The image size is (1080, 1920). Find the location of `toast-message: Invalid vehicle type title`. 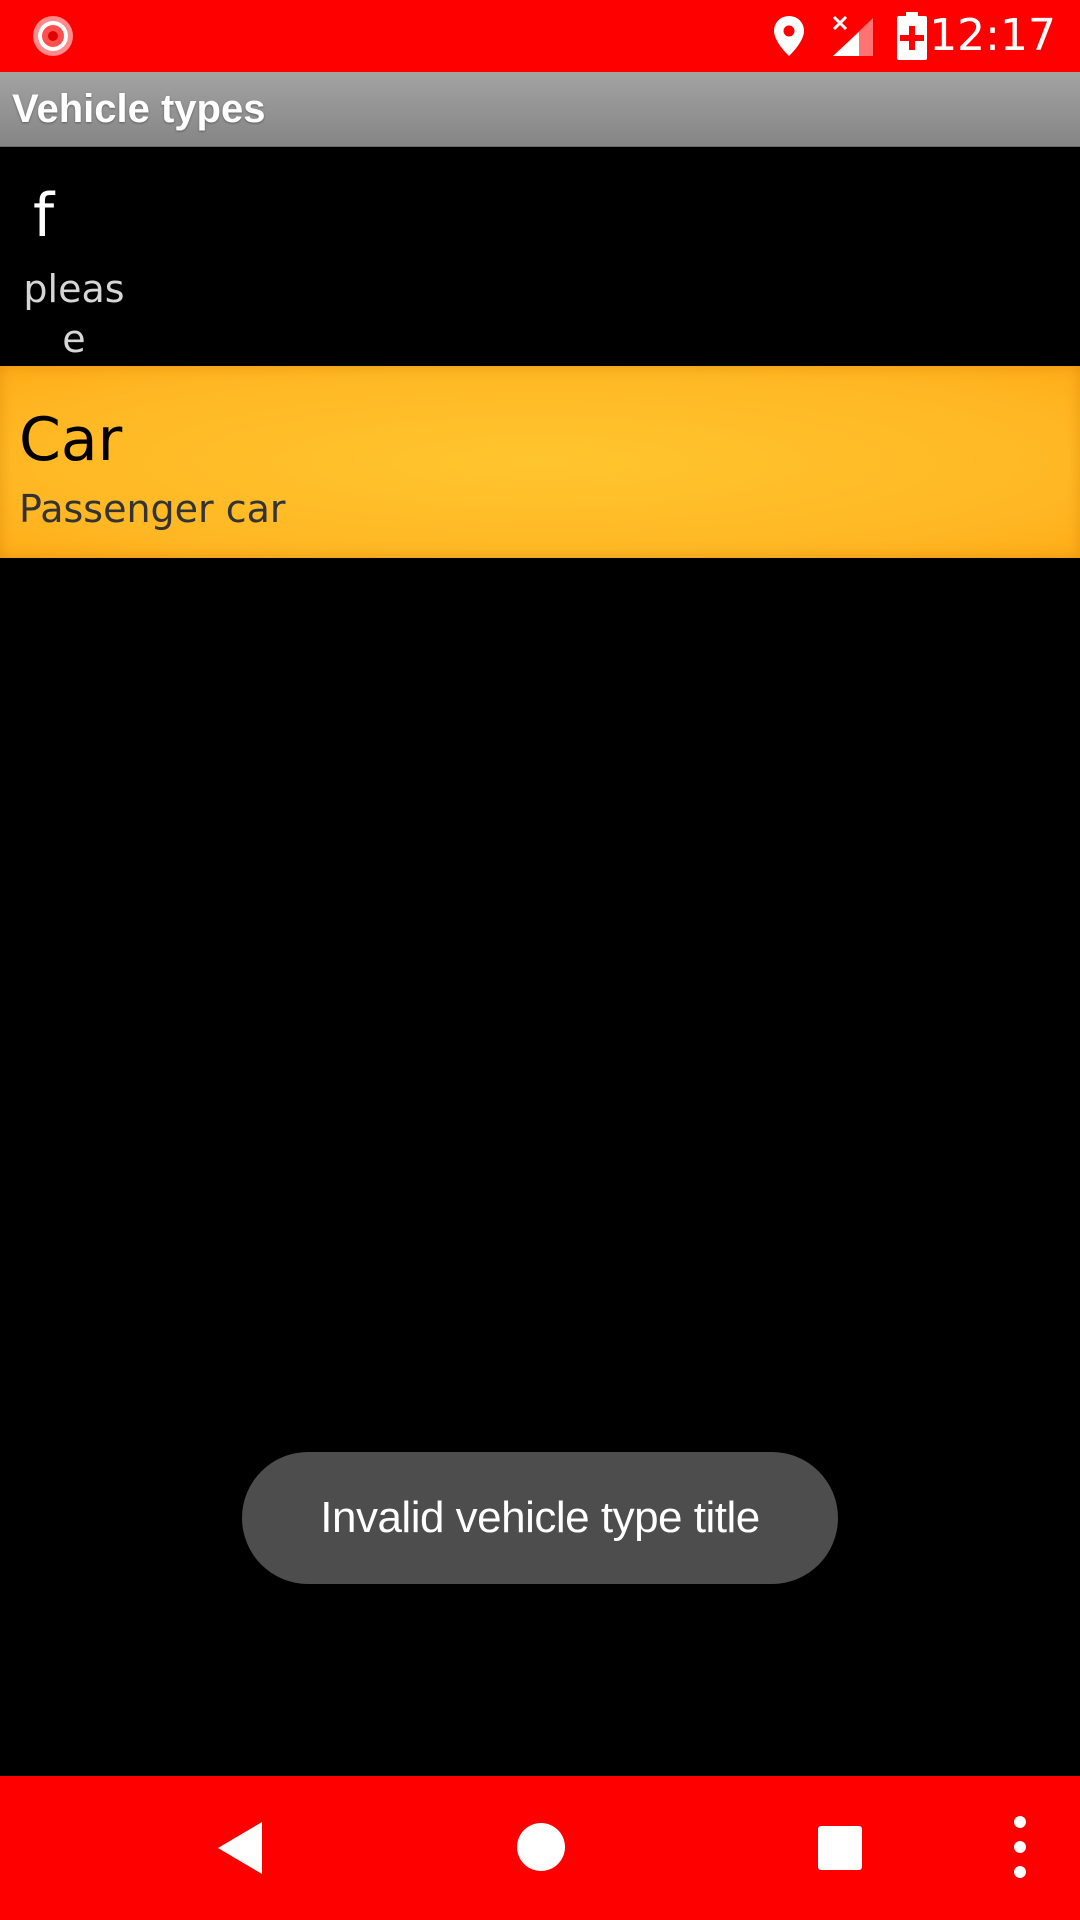

toast-message: Invalid vehicle type title is located at coordinates (540, 1518).